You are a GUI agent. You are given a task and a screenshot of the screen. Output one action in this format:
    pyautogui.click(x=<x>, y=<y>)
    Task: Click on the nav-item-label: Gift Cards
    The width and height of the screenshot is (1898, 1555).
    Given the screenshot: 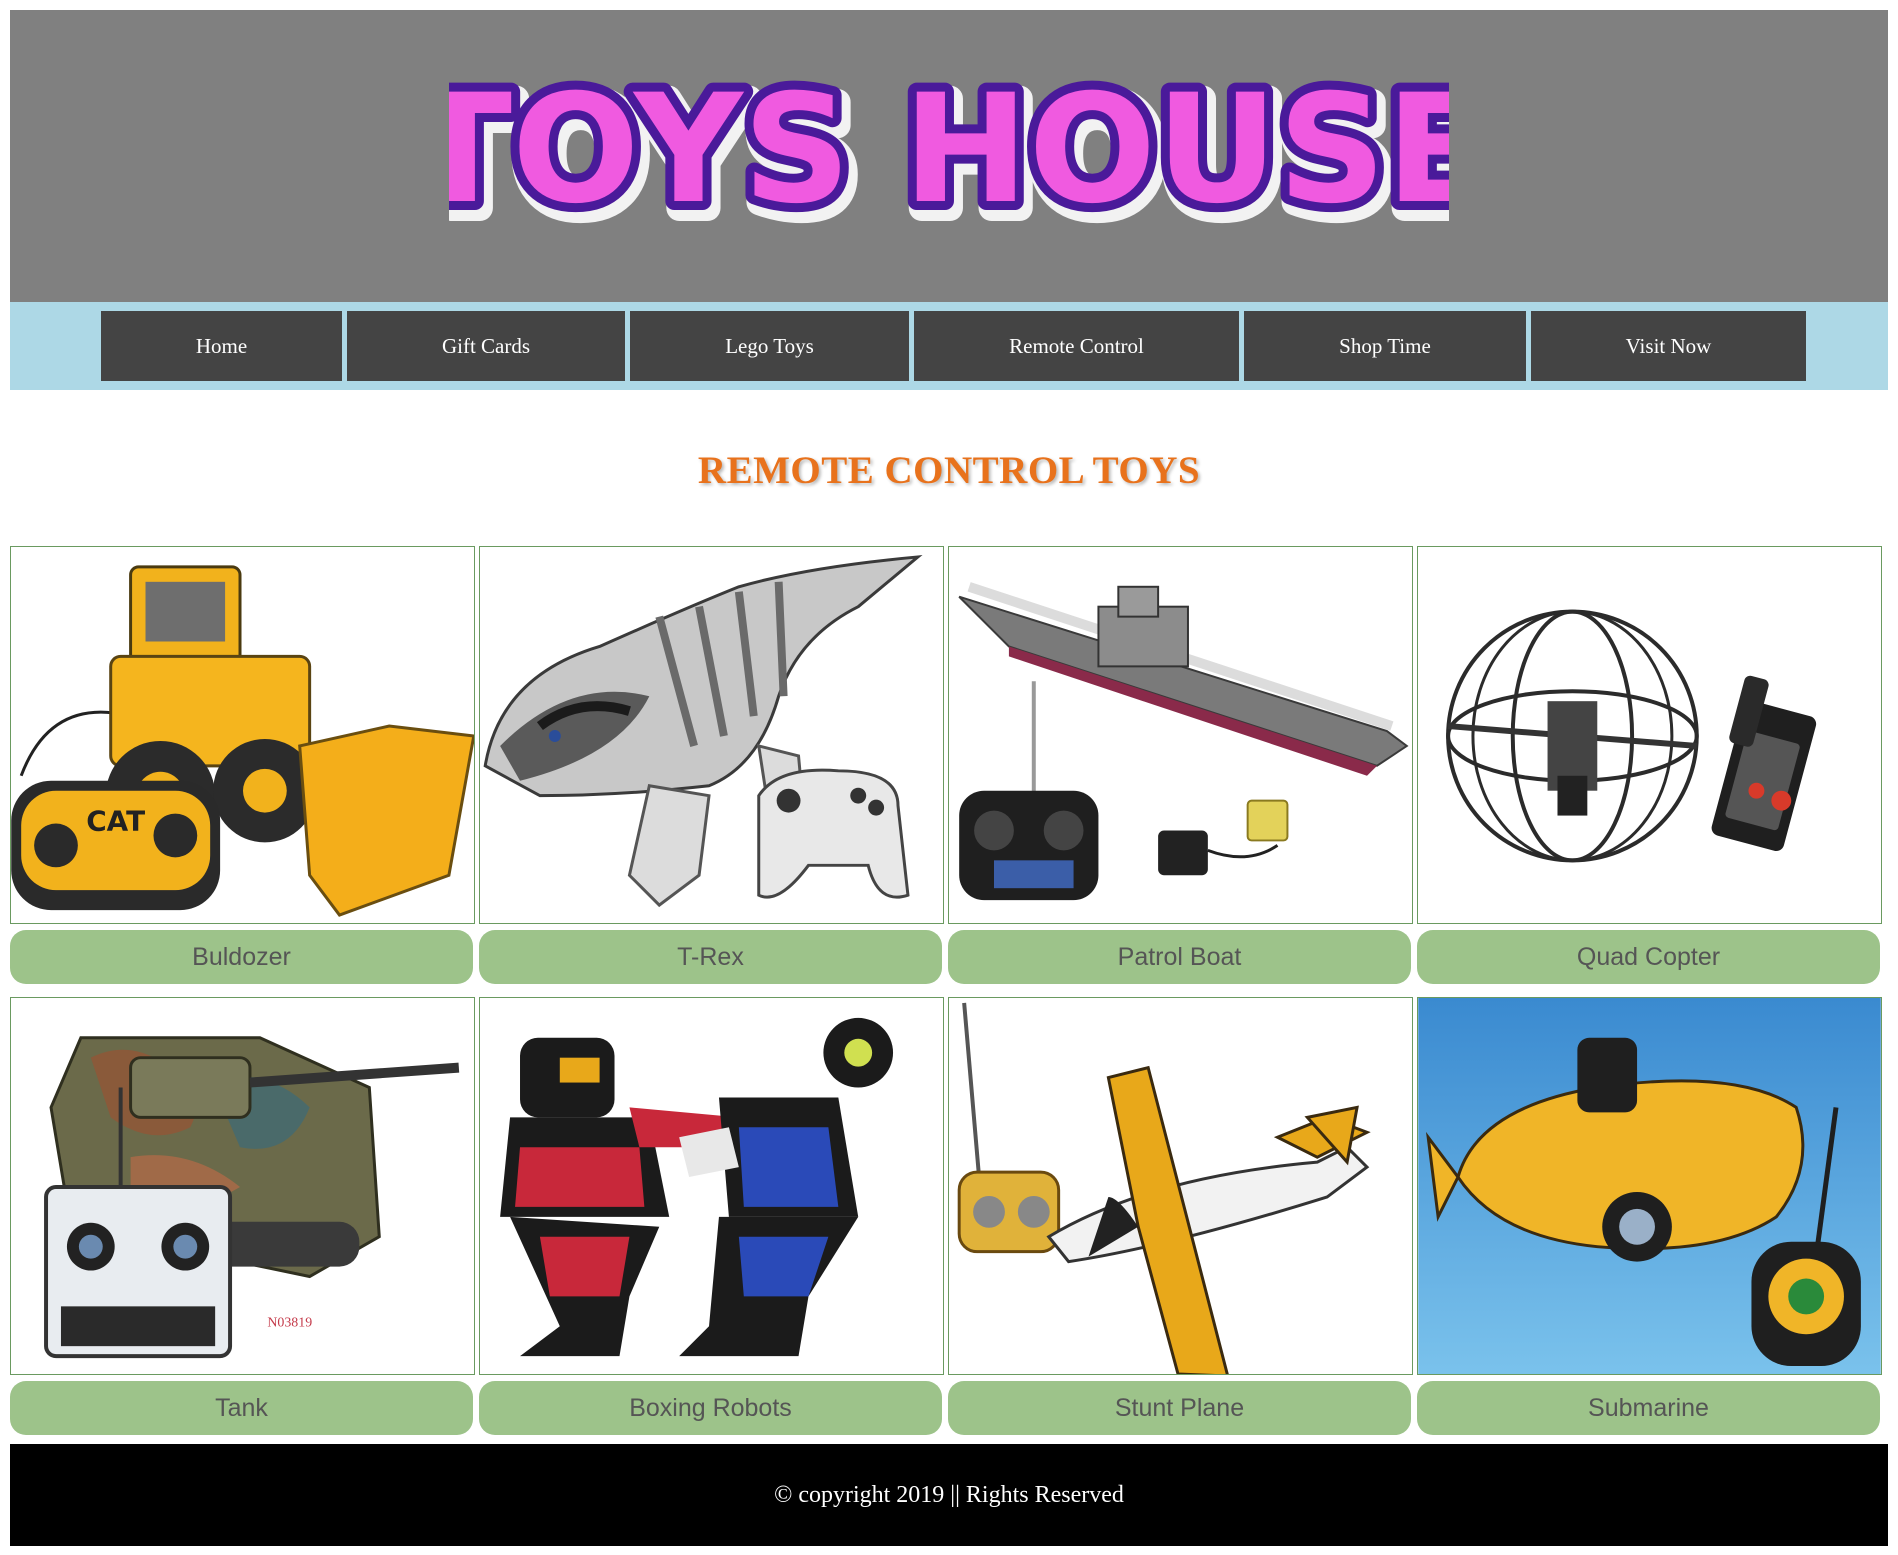 What is the action you would take?
    pyautogui.click(x=486, y=345)
    